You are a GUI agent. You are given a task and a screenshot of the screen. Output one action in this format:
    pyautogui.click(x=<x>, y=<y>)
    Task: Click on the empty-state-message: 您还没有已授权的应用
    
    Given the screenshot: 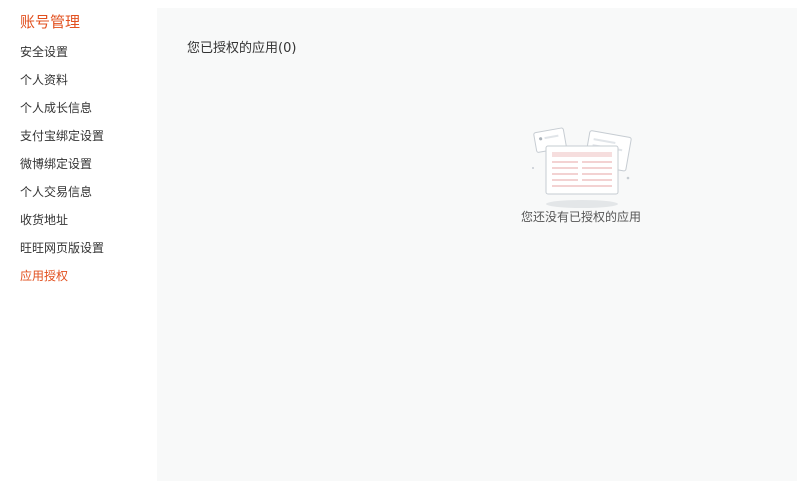 What is the action you would take?
    pyautogui.click(x=580, y=217)
    